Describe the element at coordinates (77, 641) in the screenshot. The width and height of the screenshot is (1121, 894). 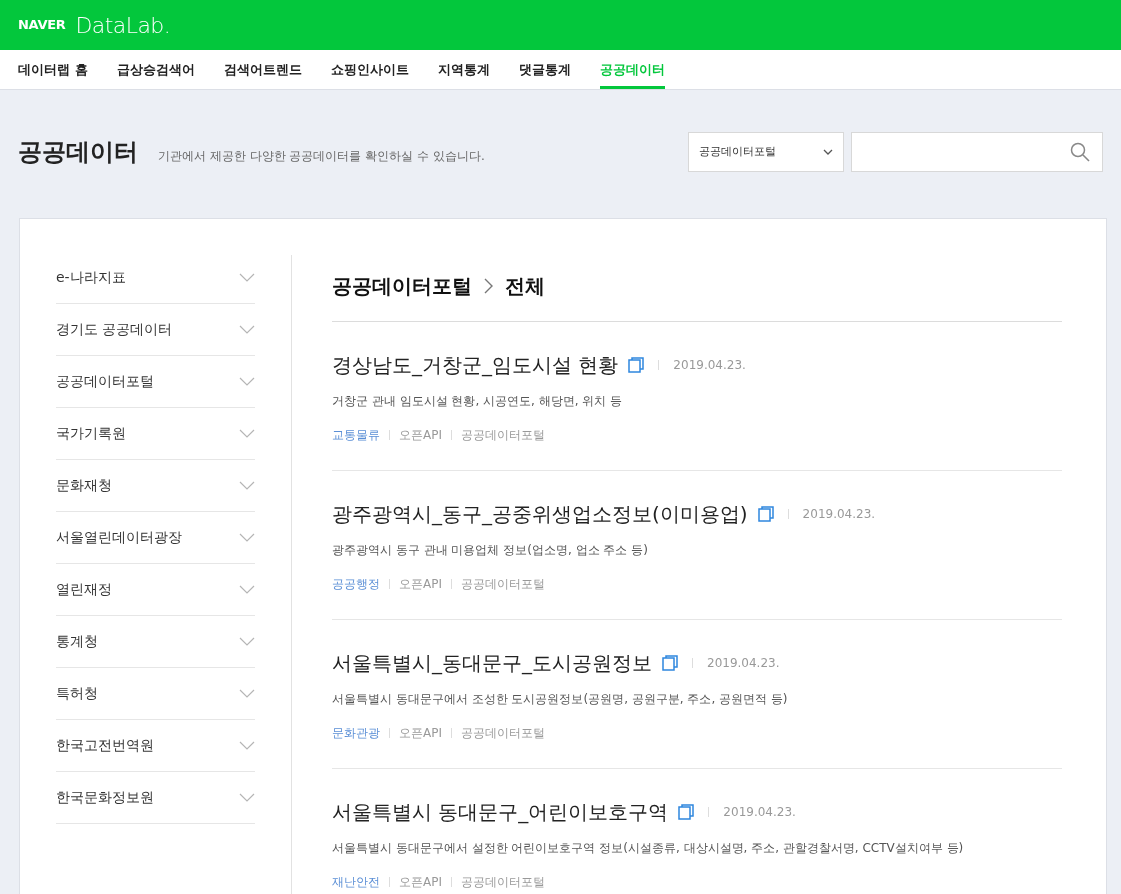
I see `sidebar-label: 통계청` at that location.